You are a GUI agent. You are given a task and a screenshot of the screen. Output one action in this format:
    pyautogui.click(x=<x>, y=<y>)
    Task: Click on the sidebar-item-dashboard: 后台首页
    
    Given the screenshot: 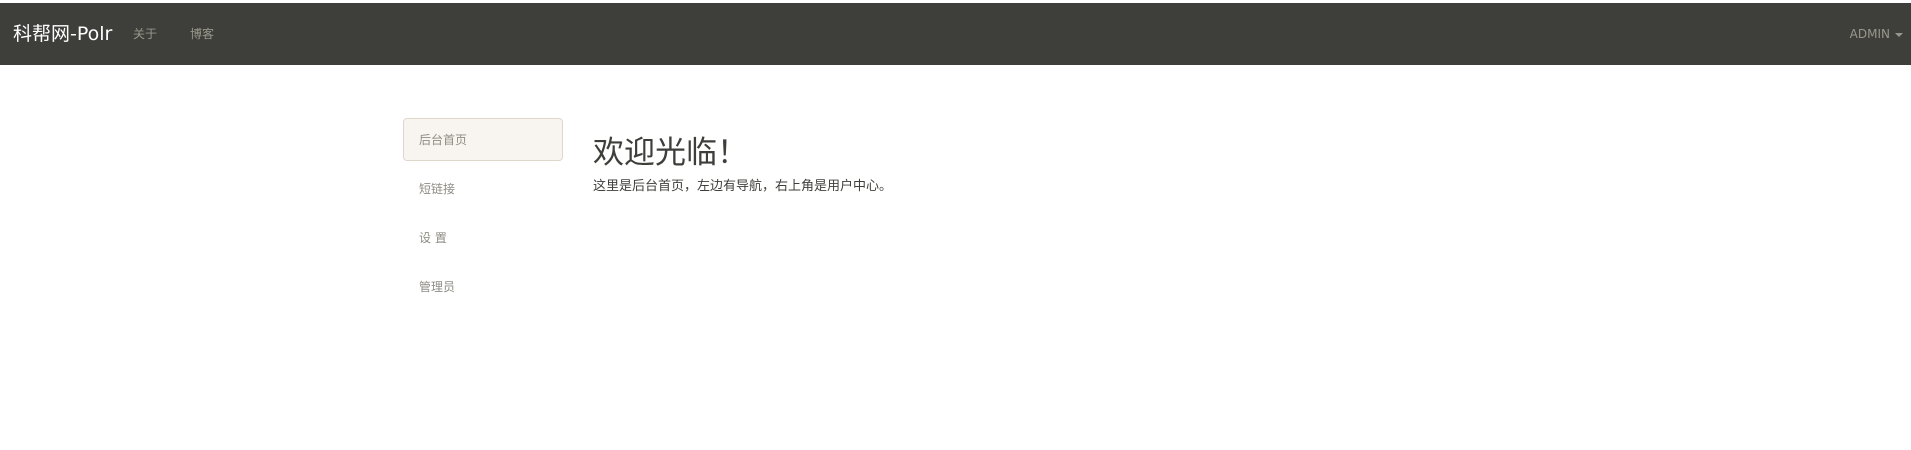 What is the action you would take?
    pyautogui.click(x=483, y=139)
    